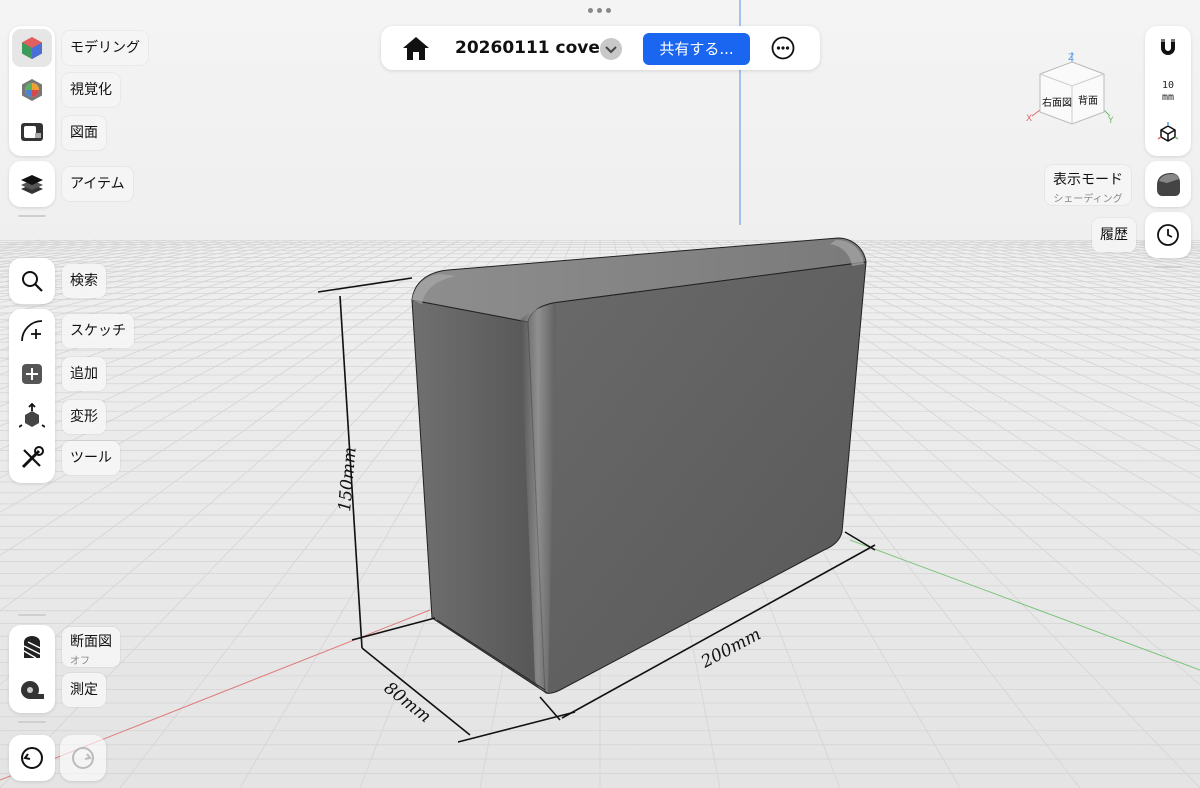  I want to click on axis-cube-icon, so click(1168, 132).